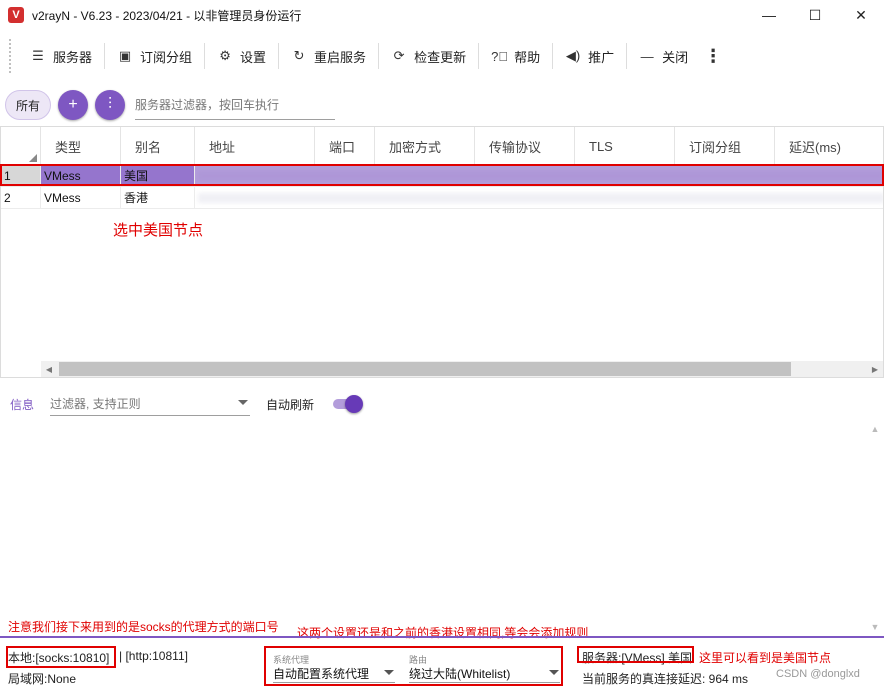 This screenshot has height=691, width=884. I want to click on column-header-latency: 延迟(ms), so click(829, 146).